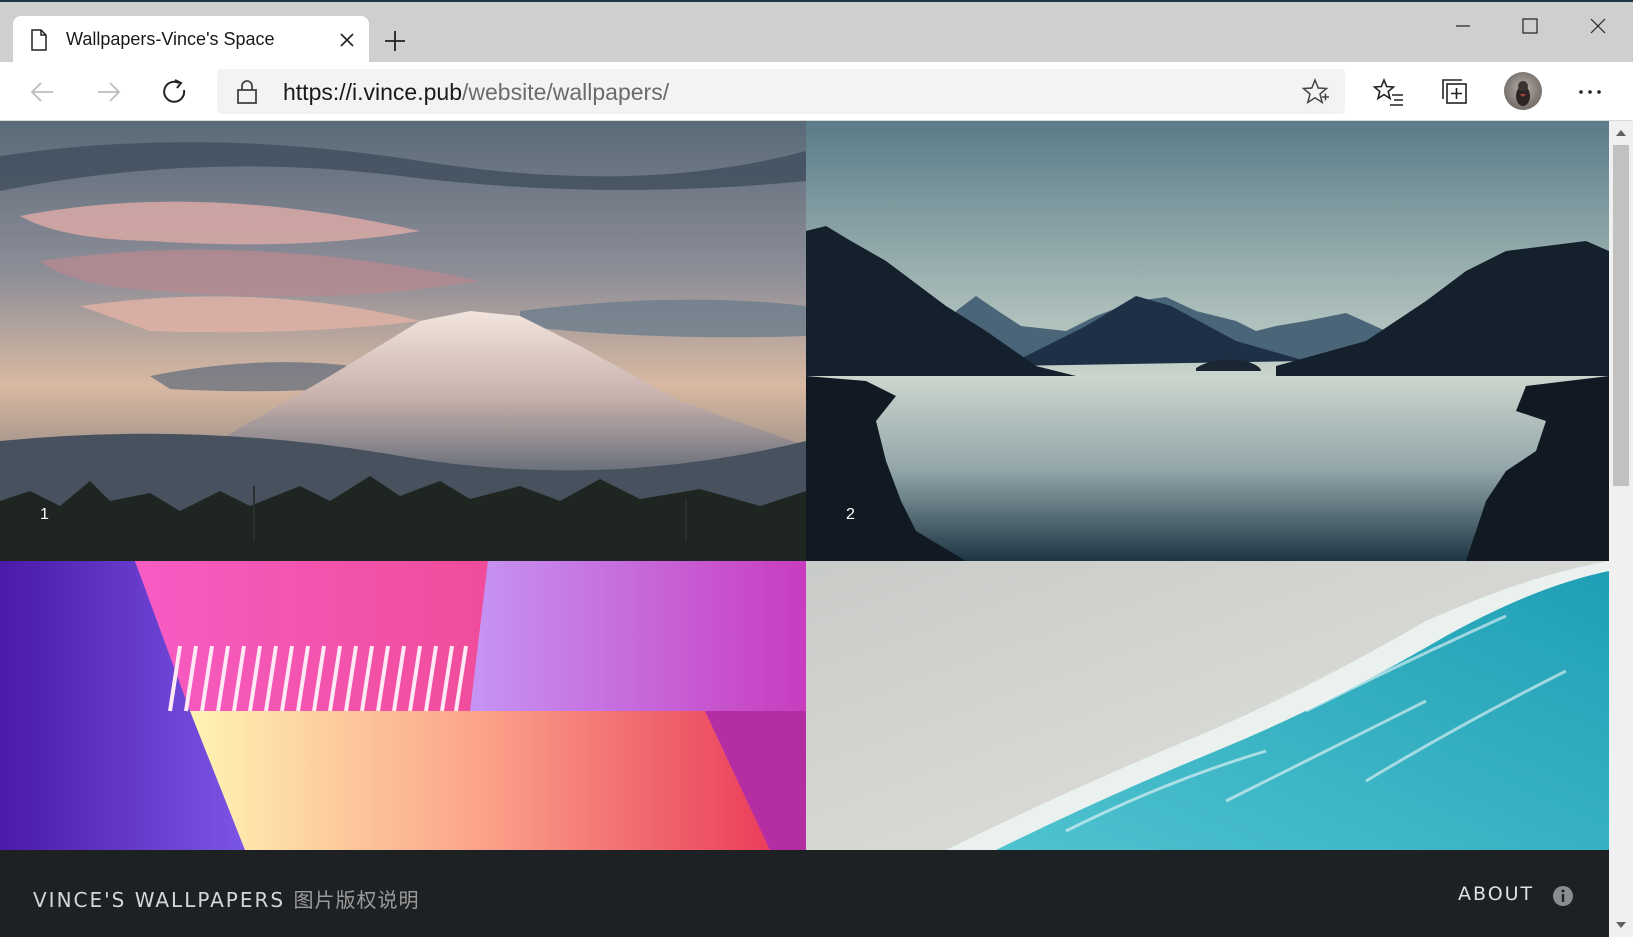 The width and height of the screenshot is (1633, 937). Describe the element at coordinates (1530, 26) in the screenshot. I see `maximize-icon` at that location.